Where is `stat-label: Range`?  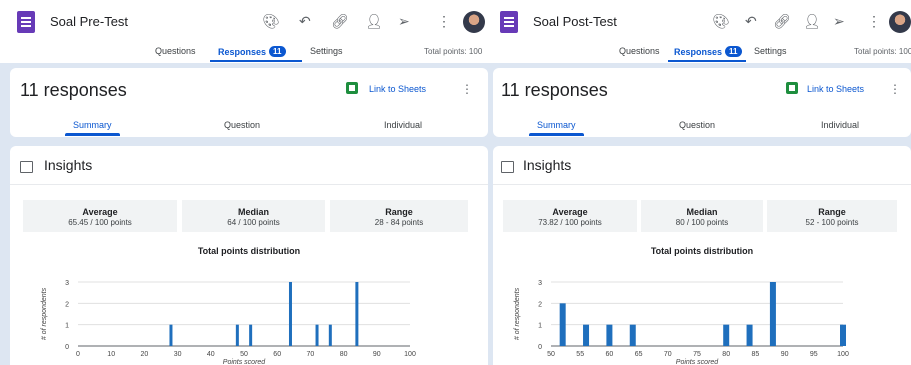
stat-label: Range is located at coordinates (399, 212).